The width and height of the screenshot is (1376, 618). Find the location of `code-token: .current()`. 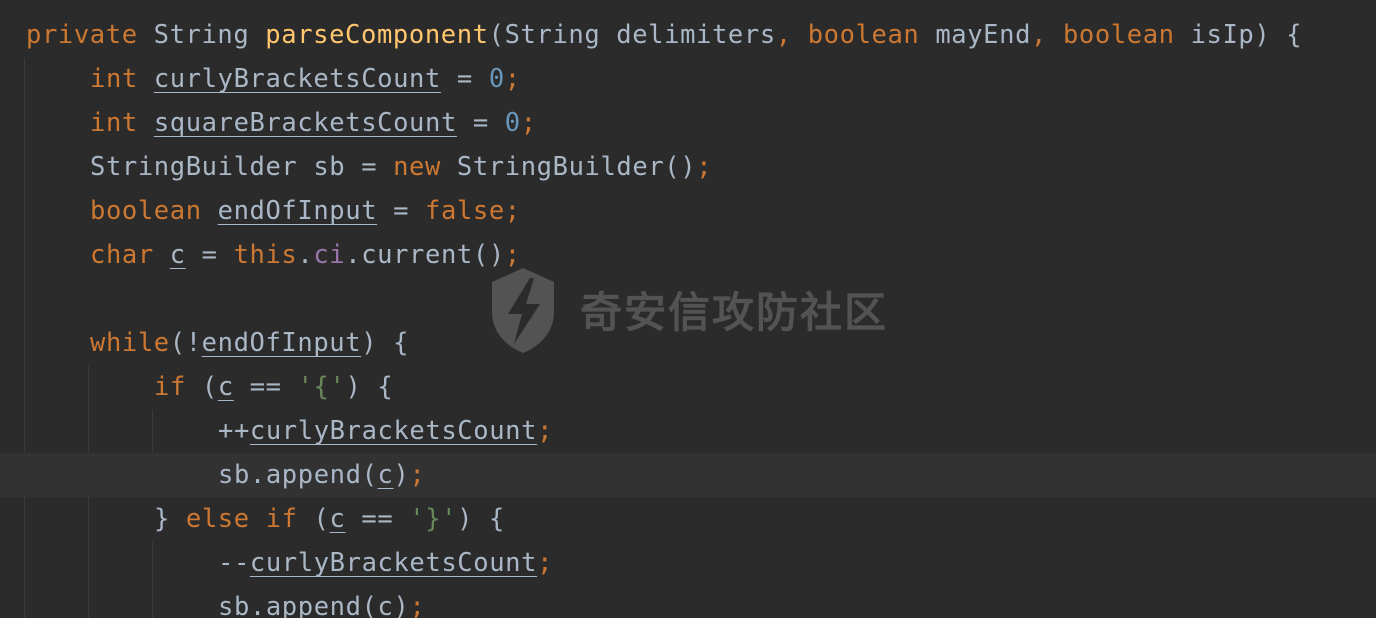

code-token: .current() is located at coordinates (425, 255).